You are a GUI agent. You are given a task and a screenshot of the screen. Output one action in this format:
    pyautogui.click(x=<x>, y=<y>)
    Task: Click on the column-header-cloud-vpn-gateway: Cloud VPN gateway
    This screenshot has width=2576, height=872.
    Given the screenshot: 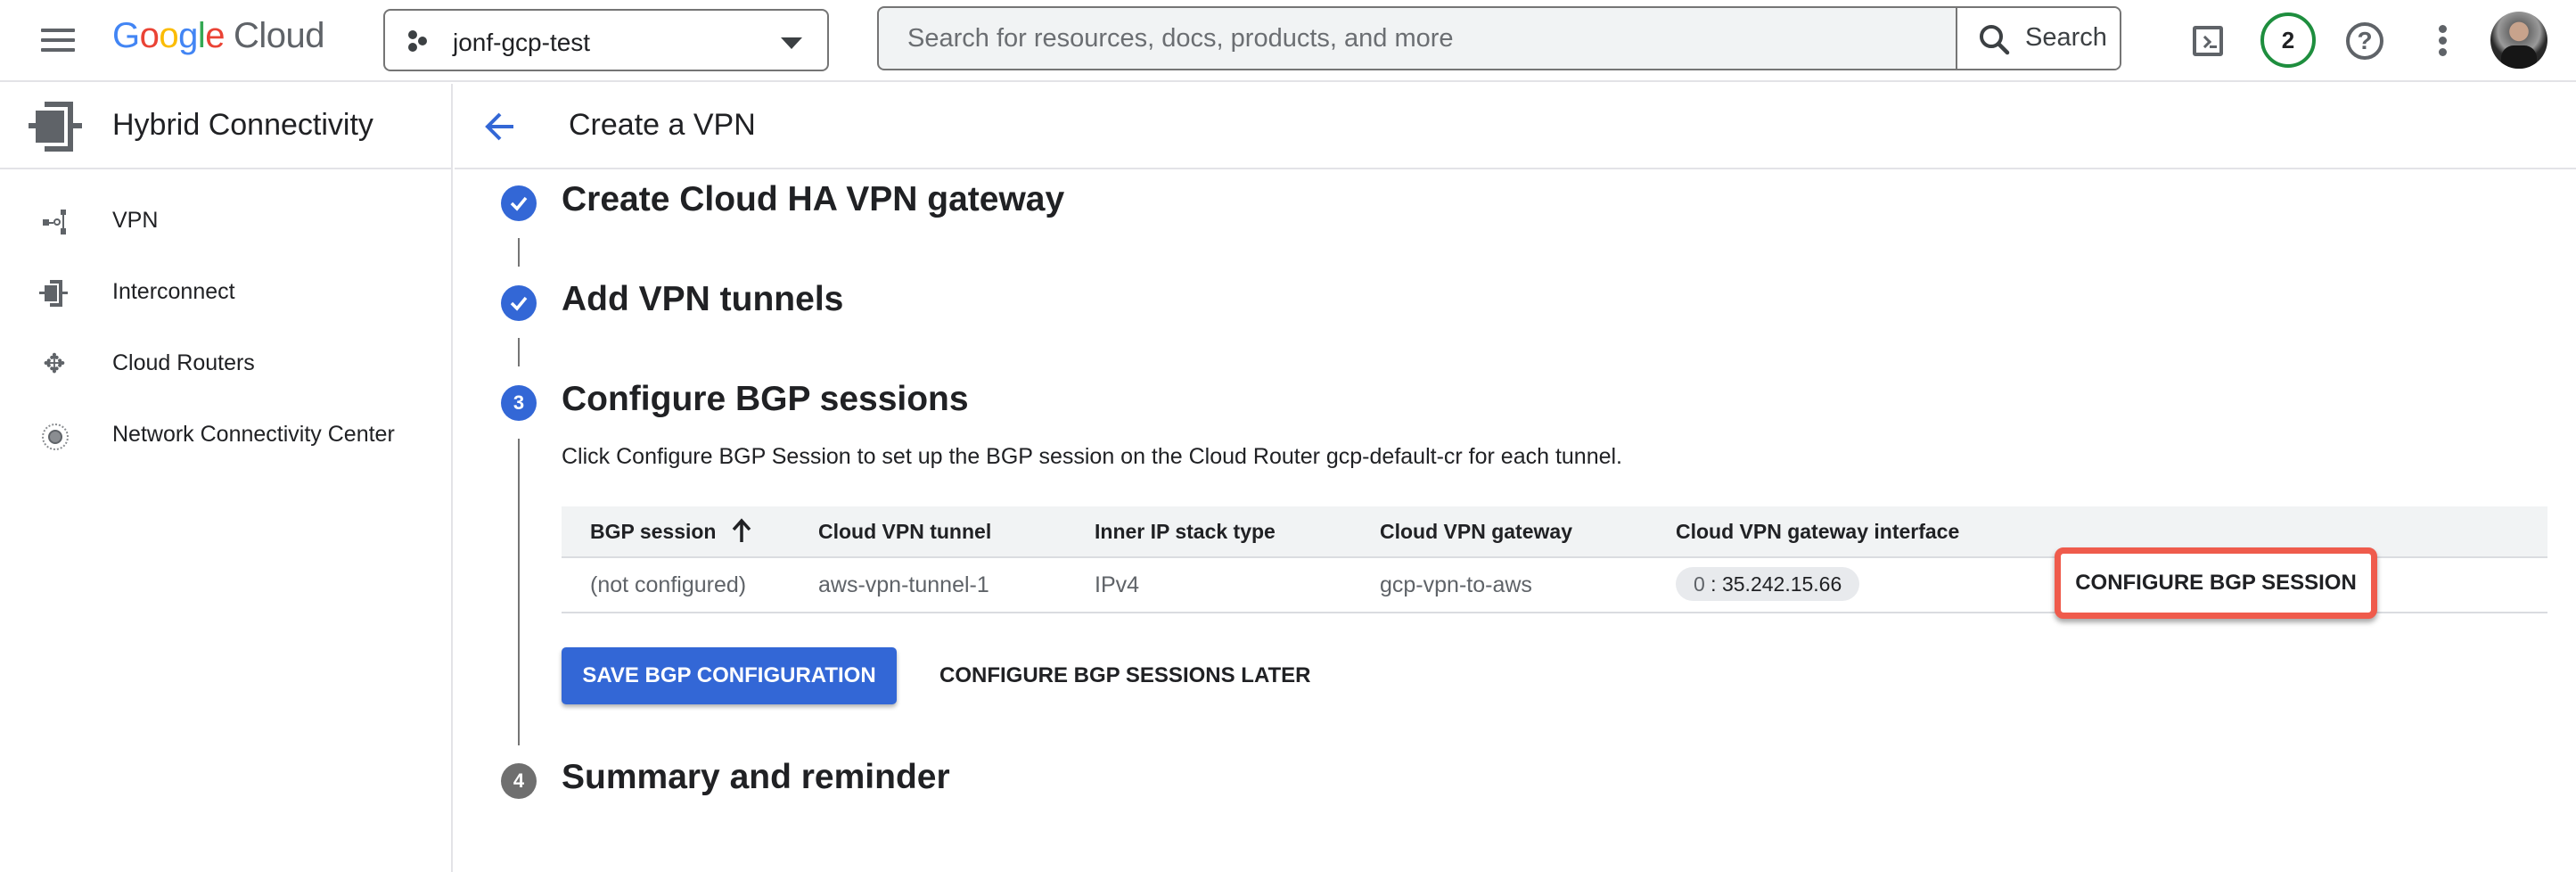 What is the action you would take?
    pyautogui.click(x=1476, y=531)
    